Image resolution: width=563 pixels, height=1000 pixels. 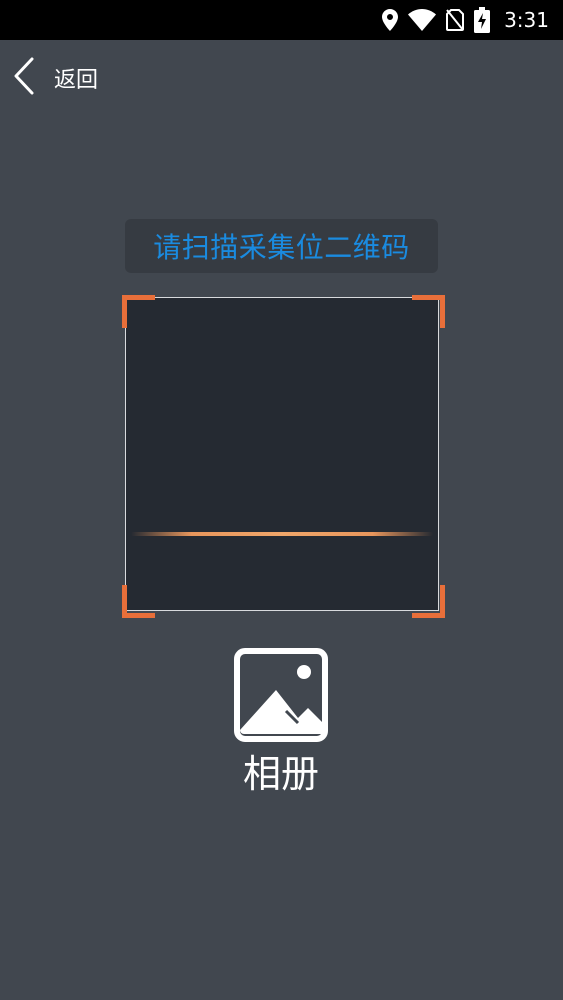 What do you see at coordinates (281, 697) in the screenshot?
I see `image-icon` at bounding box center [281, 697].